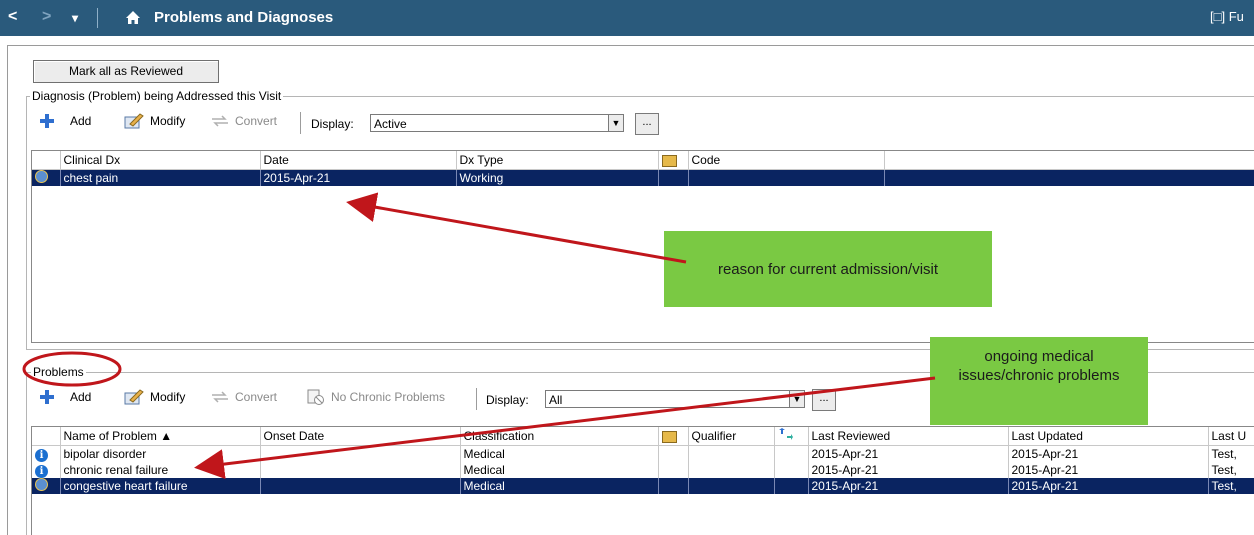 Image resolution: width=1254 pixels, height=535 pixels. What do you see at coordinates (75, 18) in the screenshot?
I see `history-dropdown: ▾` at bounding box center [75, 18].